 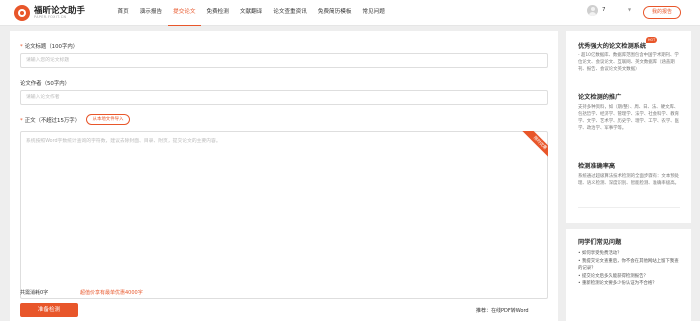 What do you see at coordinates (662, 12) in the screenshot?
I see `my-reports-button: 我的报告` at bounding box center [662, 12].